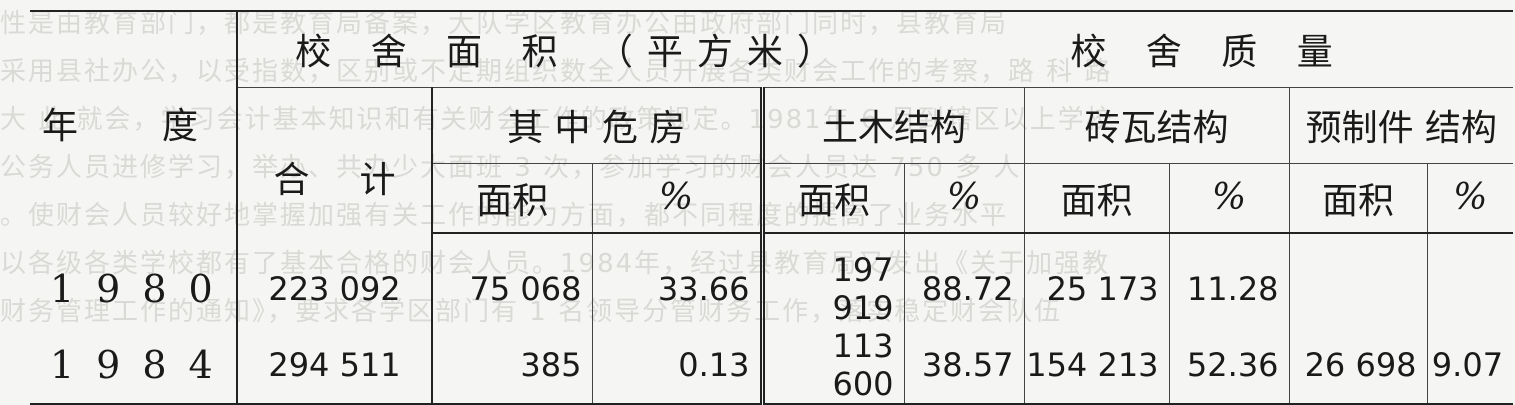  I want to click on wood-pct-cell: 88.72, so click(964, 289).